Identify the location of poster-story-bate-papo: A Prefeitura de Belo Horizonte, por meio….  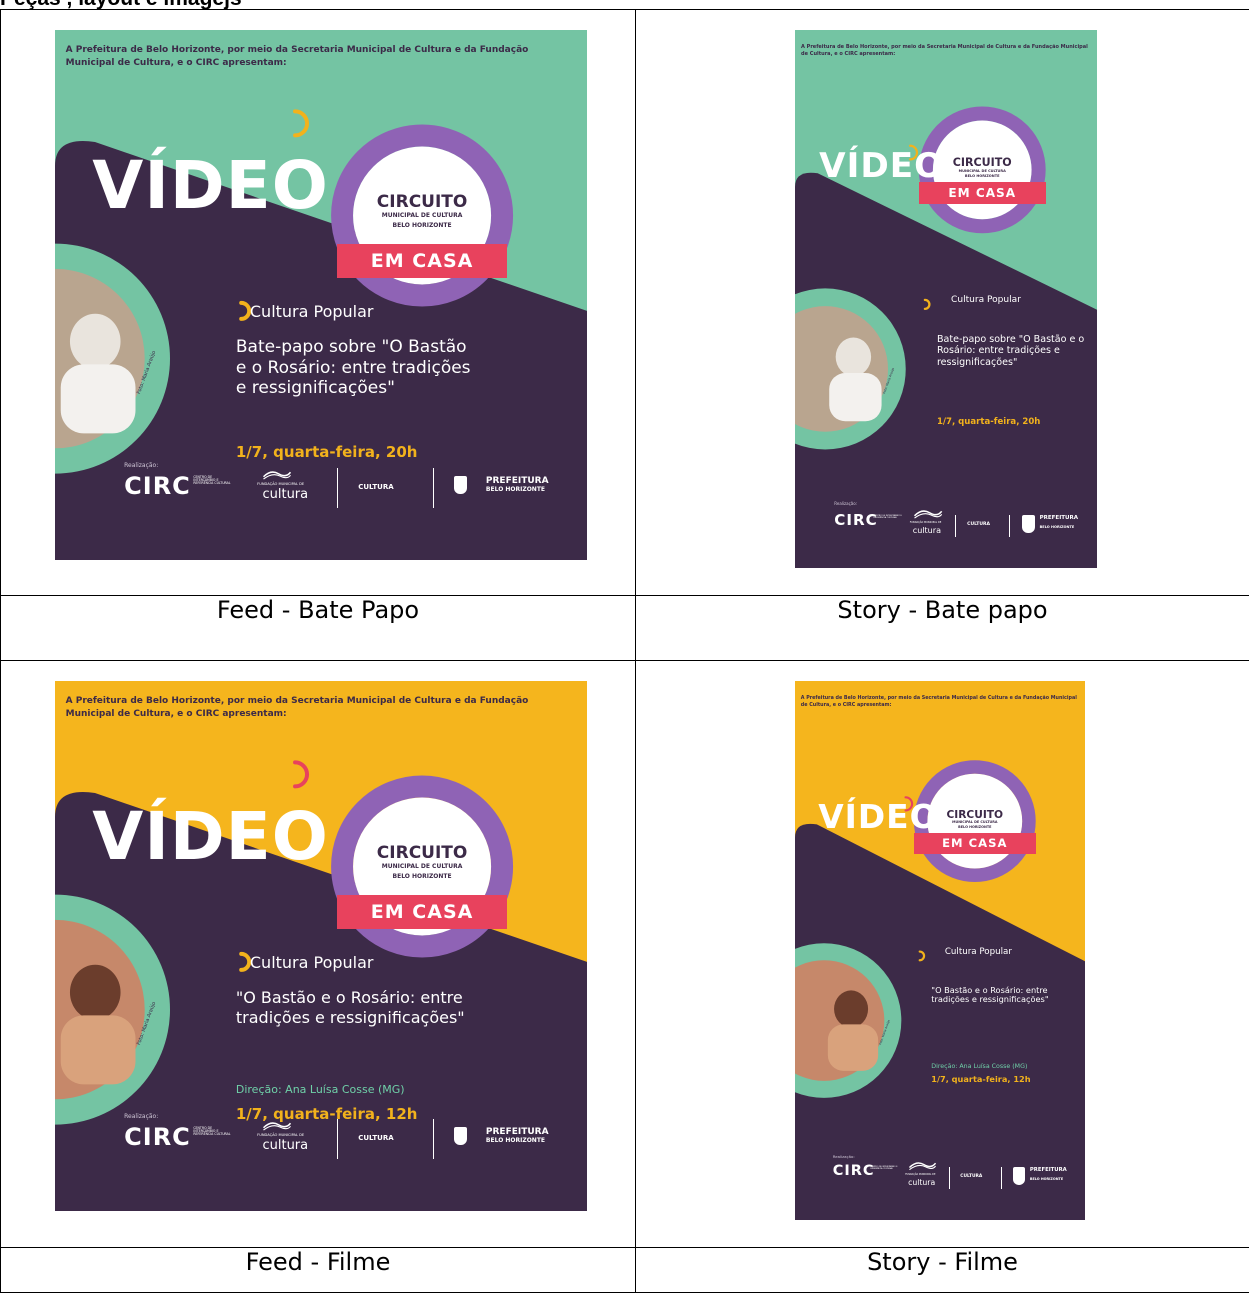
(946, 299).